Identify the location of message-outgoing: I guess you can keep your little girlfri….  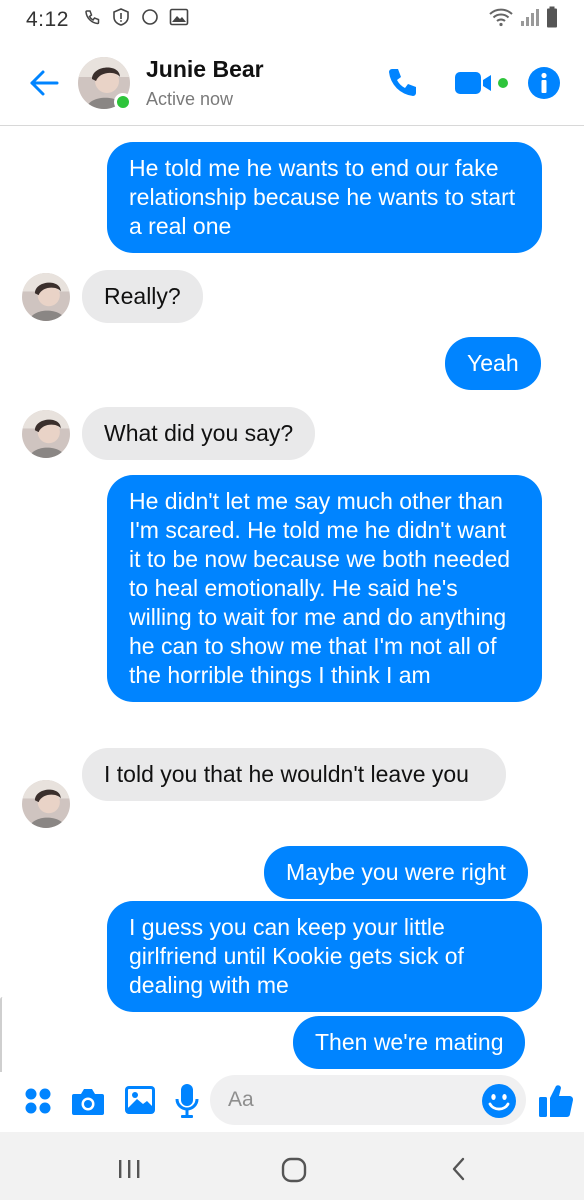
(324, 956).